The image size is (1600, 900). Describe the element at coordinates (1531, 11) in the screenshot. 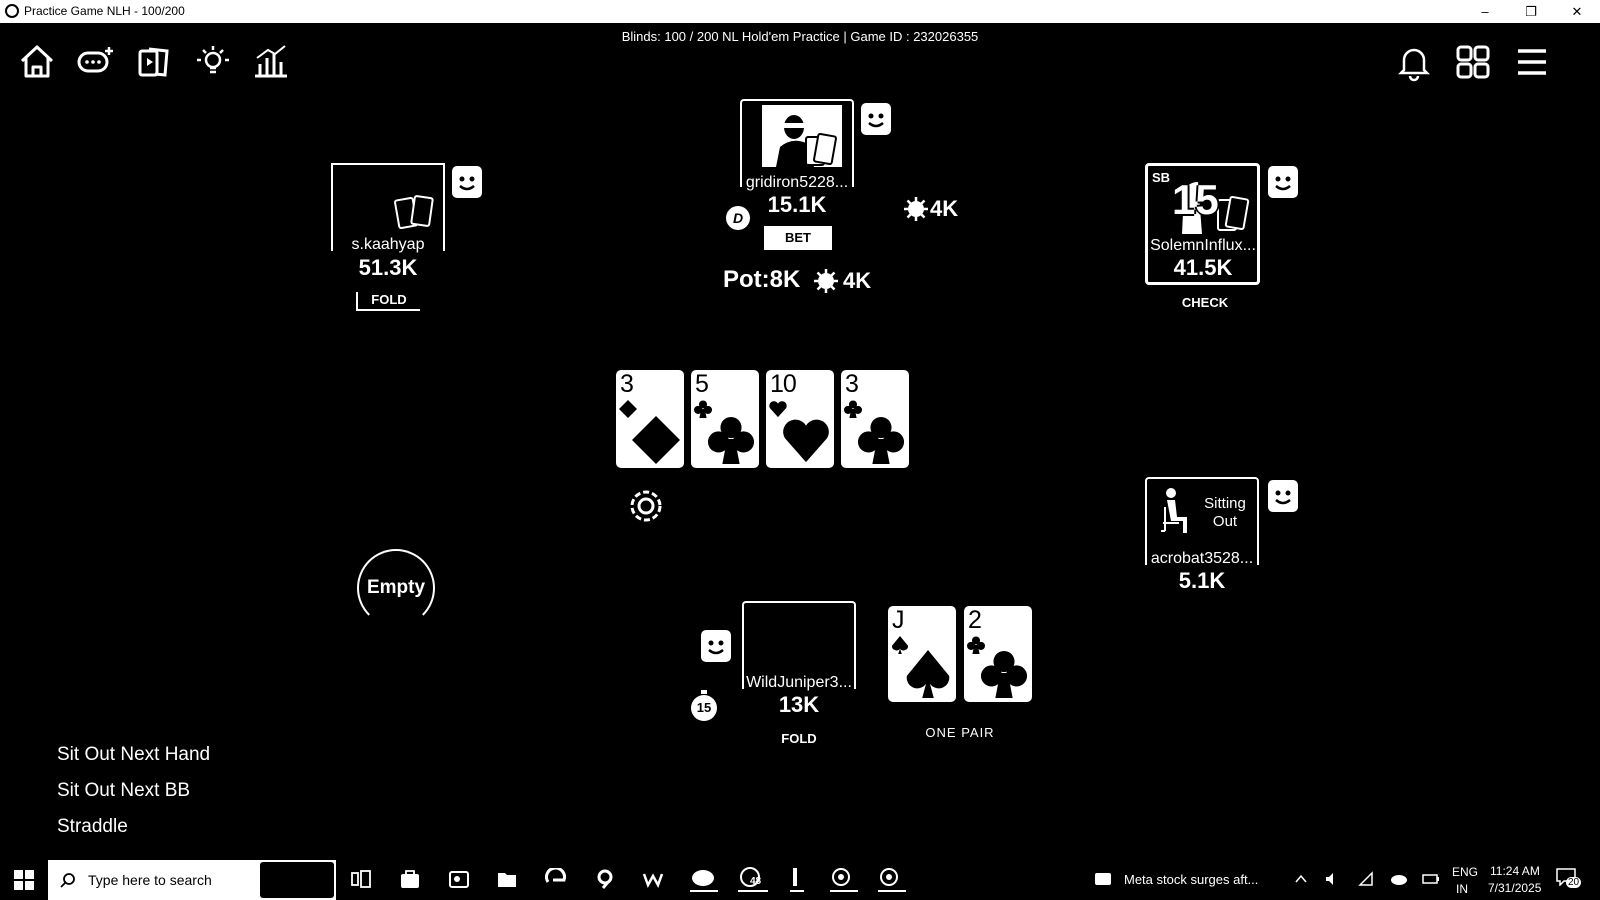

I see `restore-button: ❐` at that location.